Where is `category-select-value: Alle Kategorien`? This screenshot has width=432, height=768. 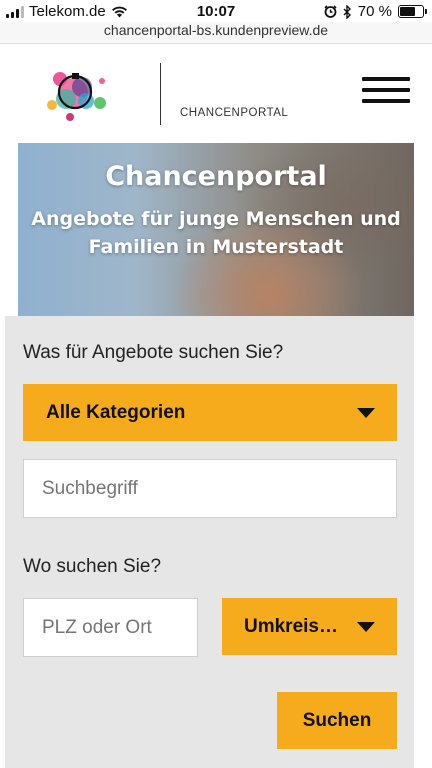 category-select-value: Alle Kategorien is located at coordinates (116, 412).